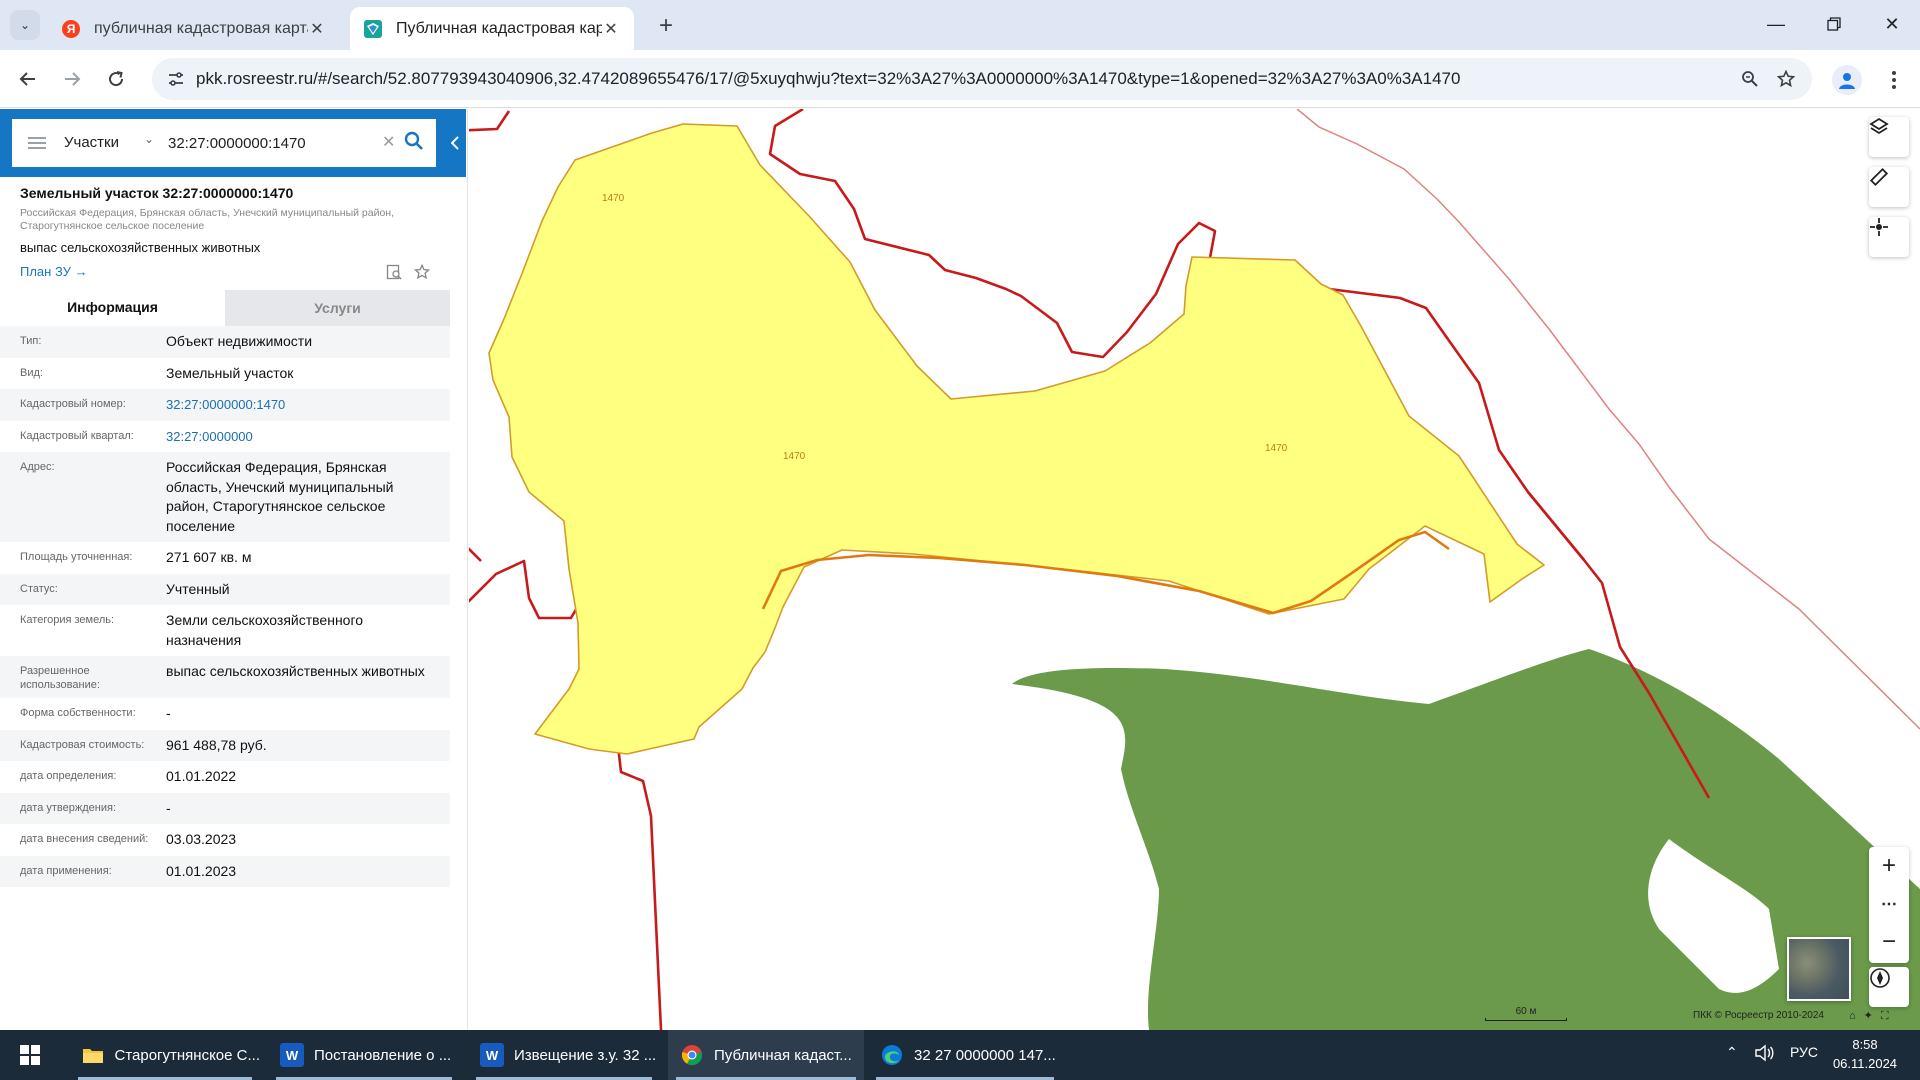 This screenshot has width=1920, height=1080. I want to click on tab-list-button: ⌄, so click(25, 25).